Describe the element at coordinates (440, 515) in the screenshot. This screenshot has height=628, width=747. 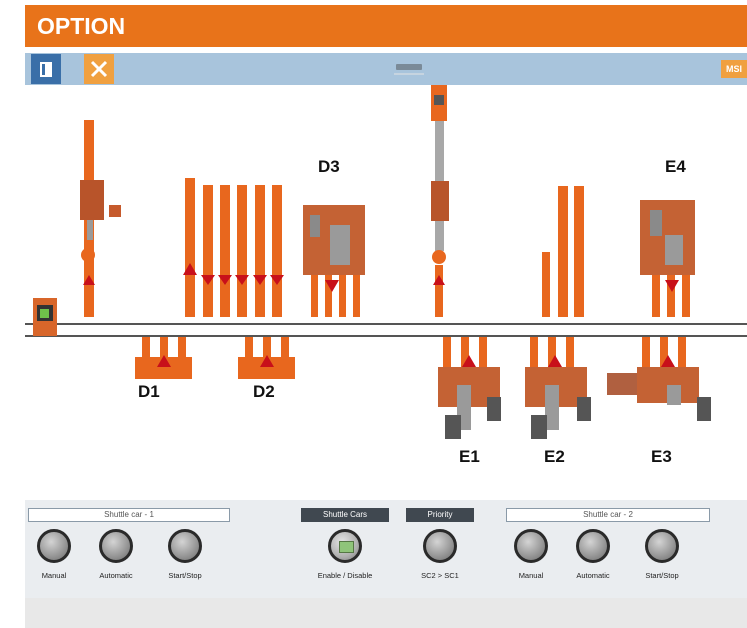
I see `priority-title: Priority` at that location.